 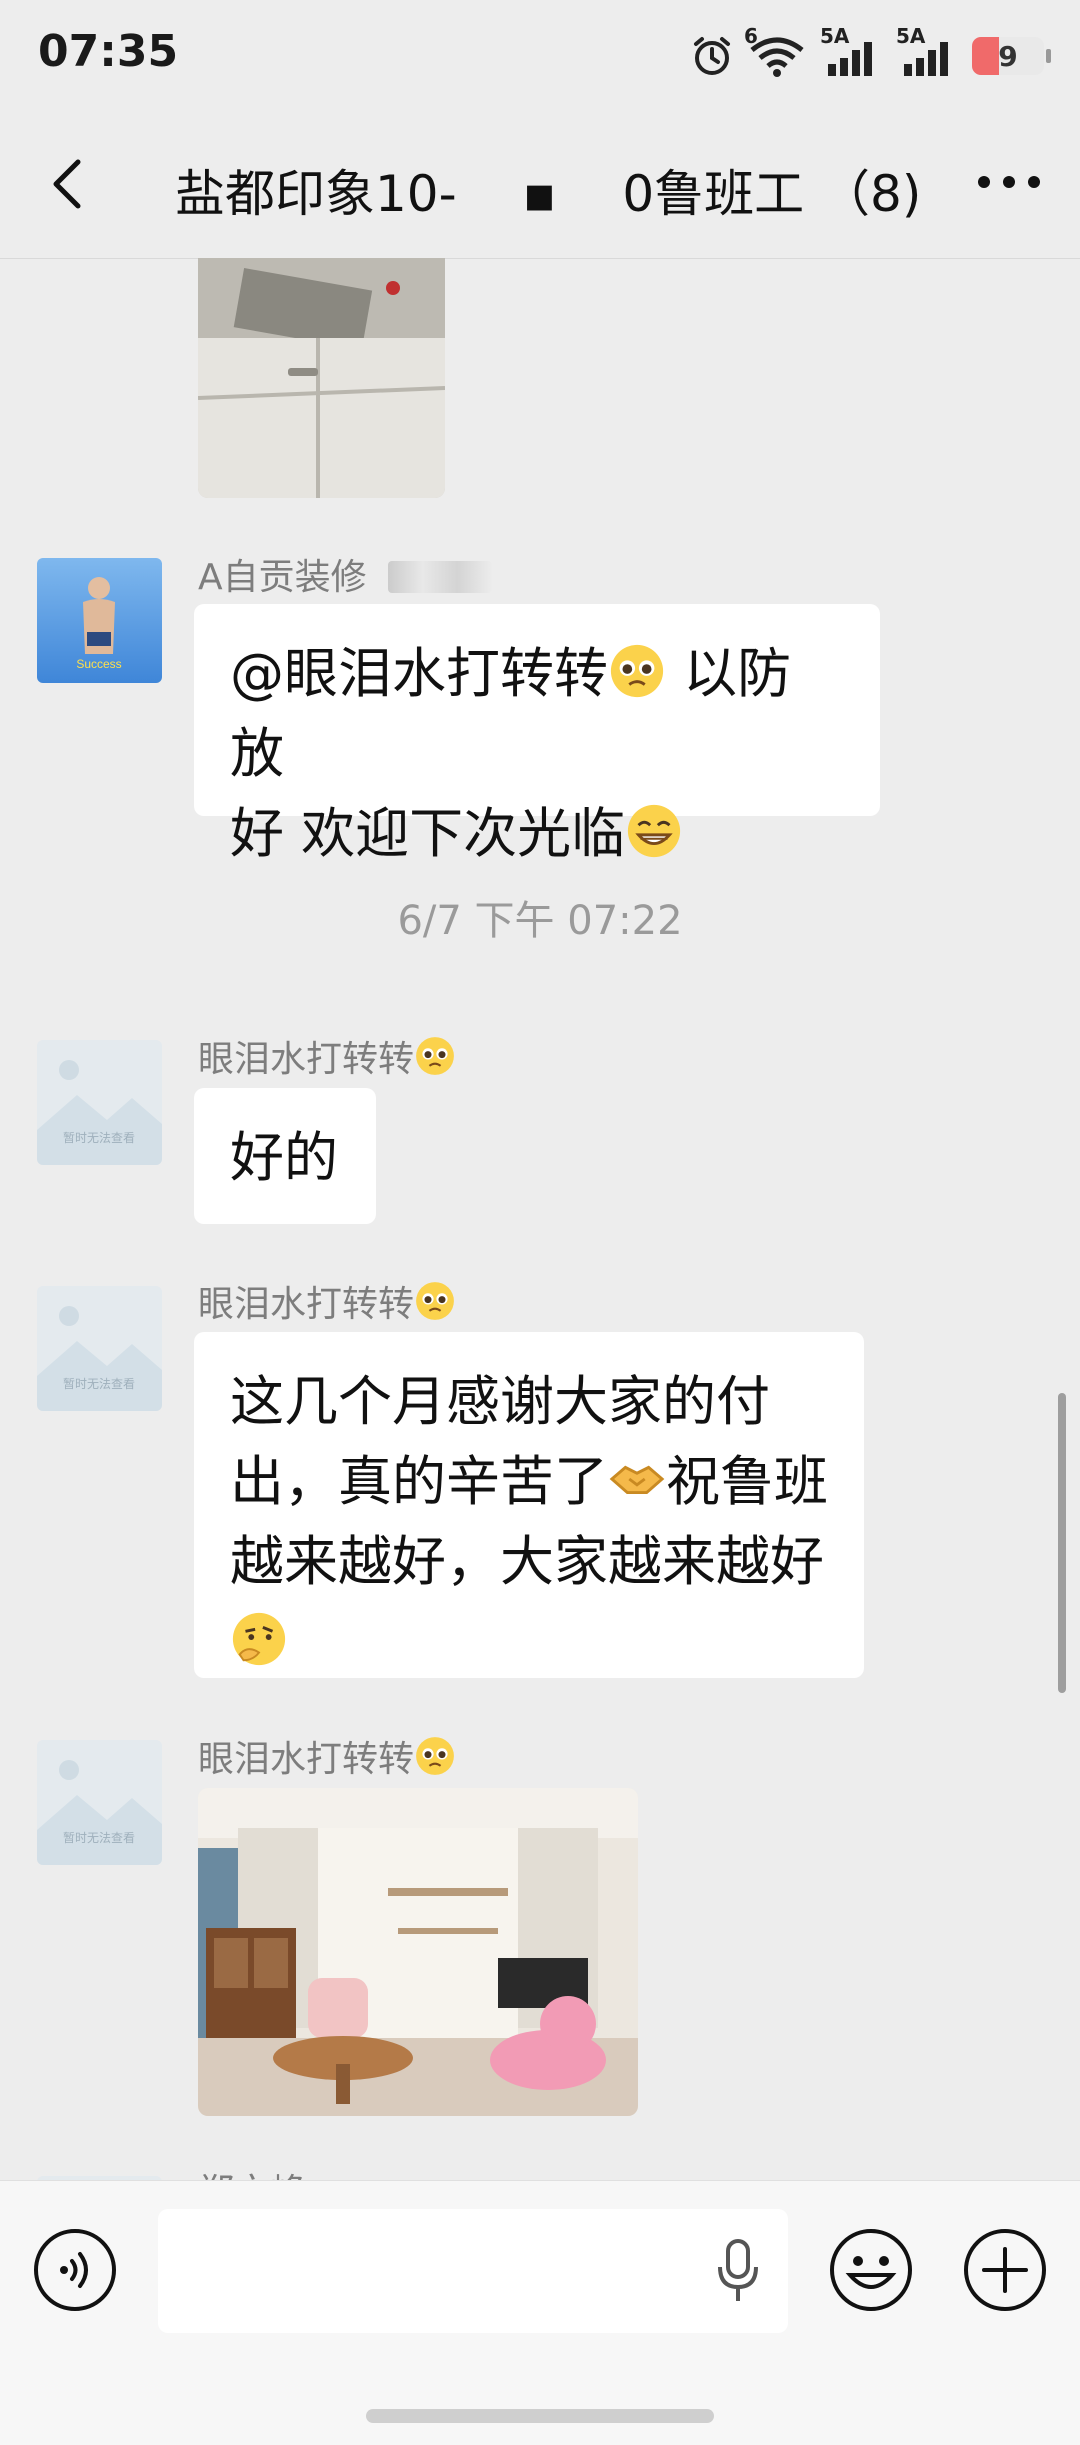 I want to click on living-room-photo, so click(x=418, y=1952).